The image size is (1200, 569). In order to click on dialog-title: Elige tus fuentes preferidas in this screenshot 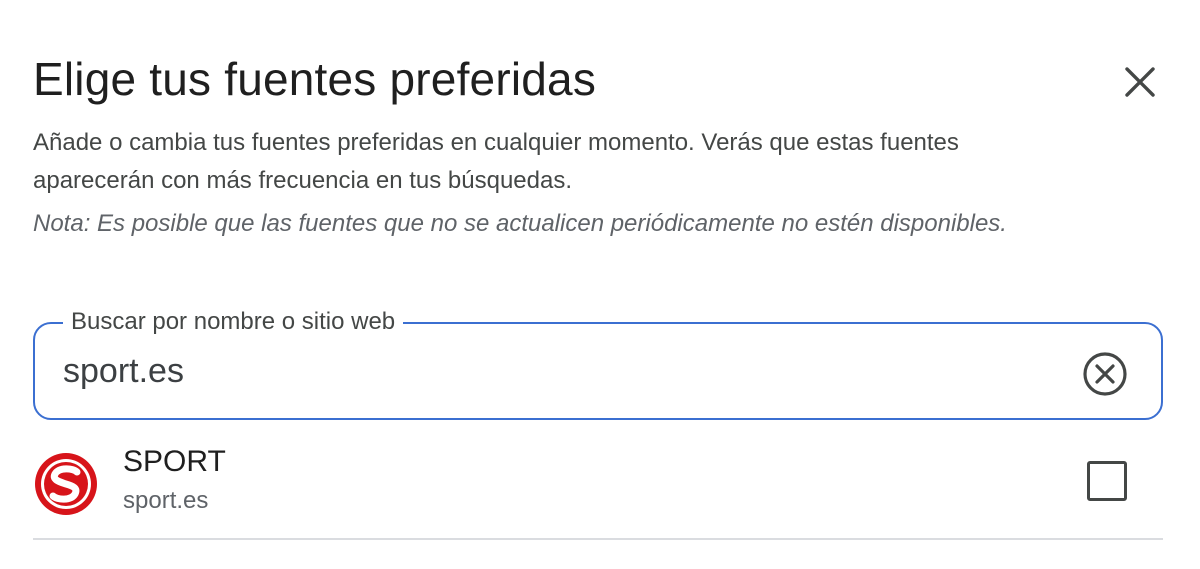, I will do `click(315, 79)`.